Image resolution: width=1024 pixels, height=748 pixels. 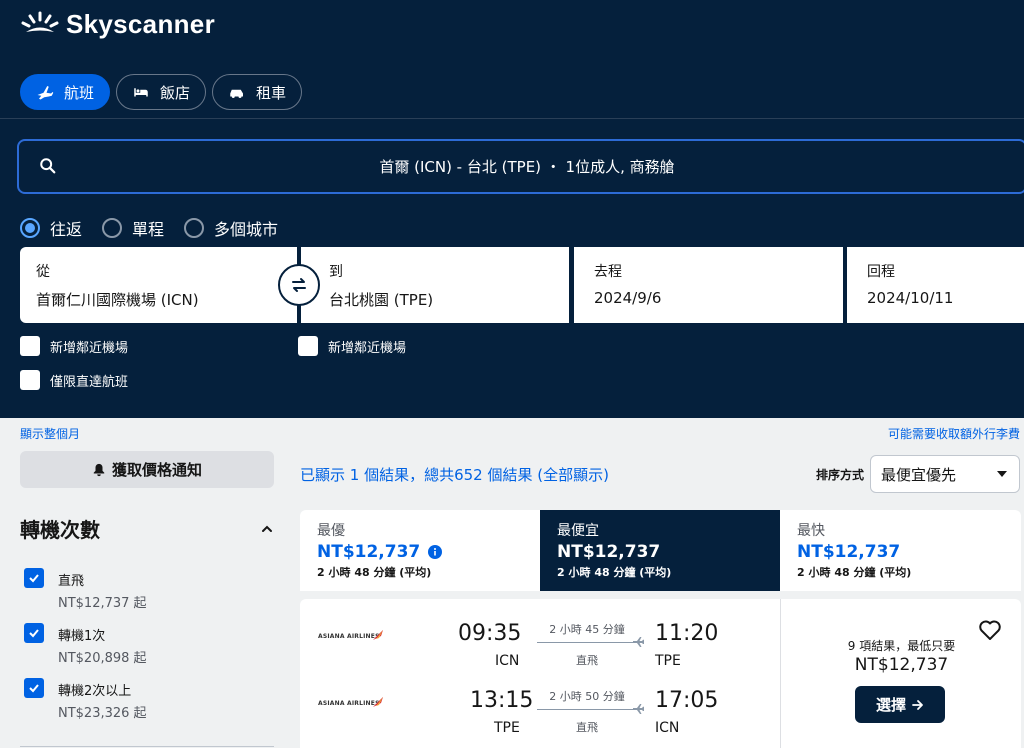 What do you see at coordinates (890, 705) in the screenshot?
I see `select-label: 選擇` at bounding box center [890, 705].